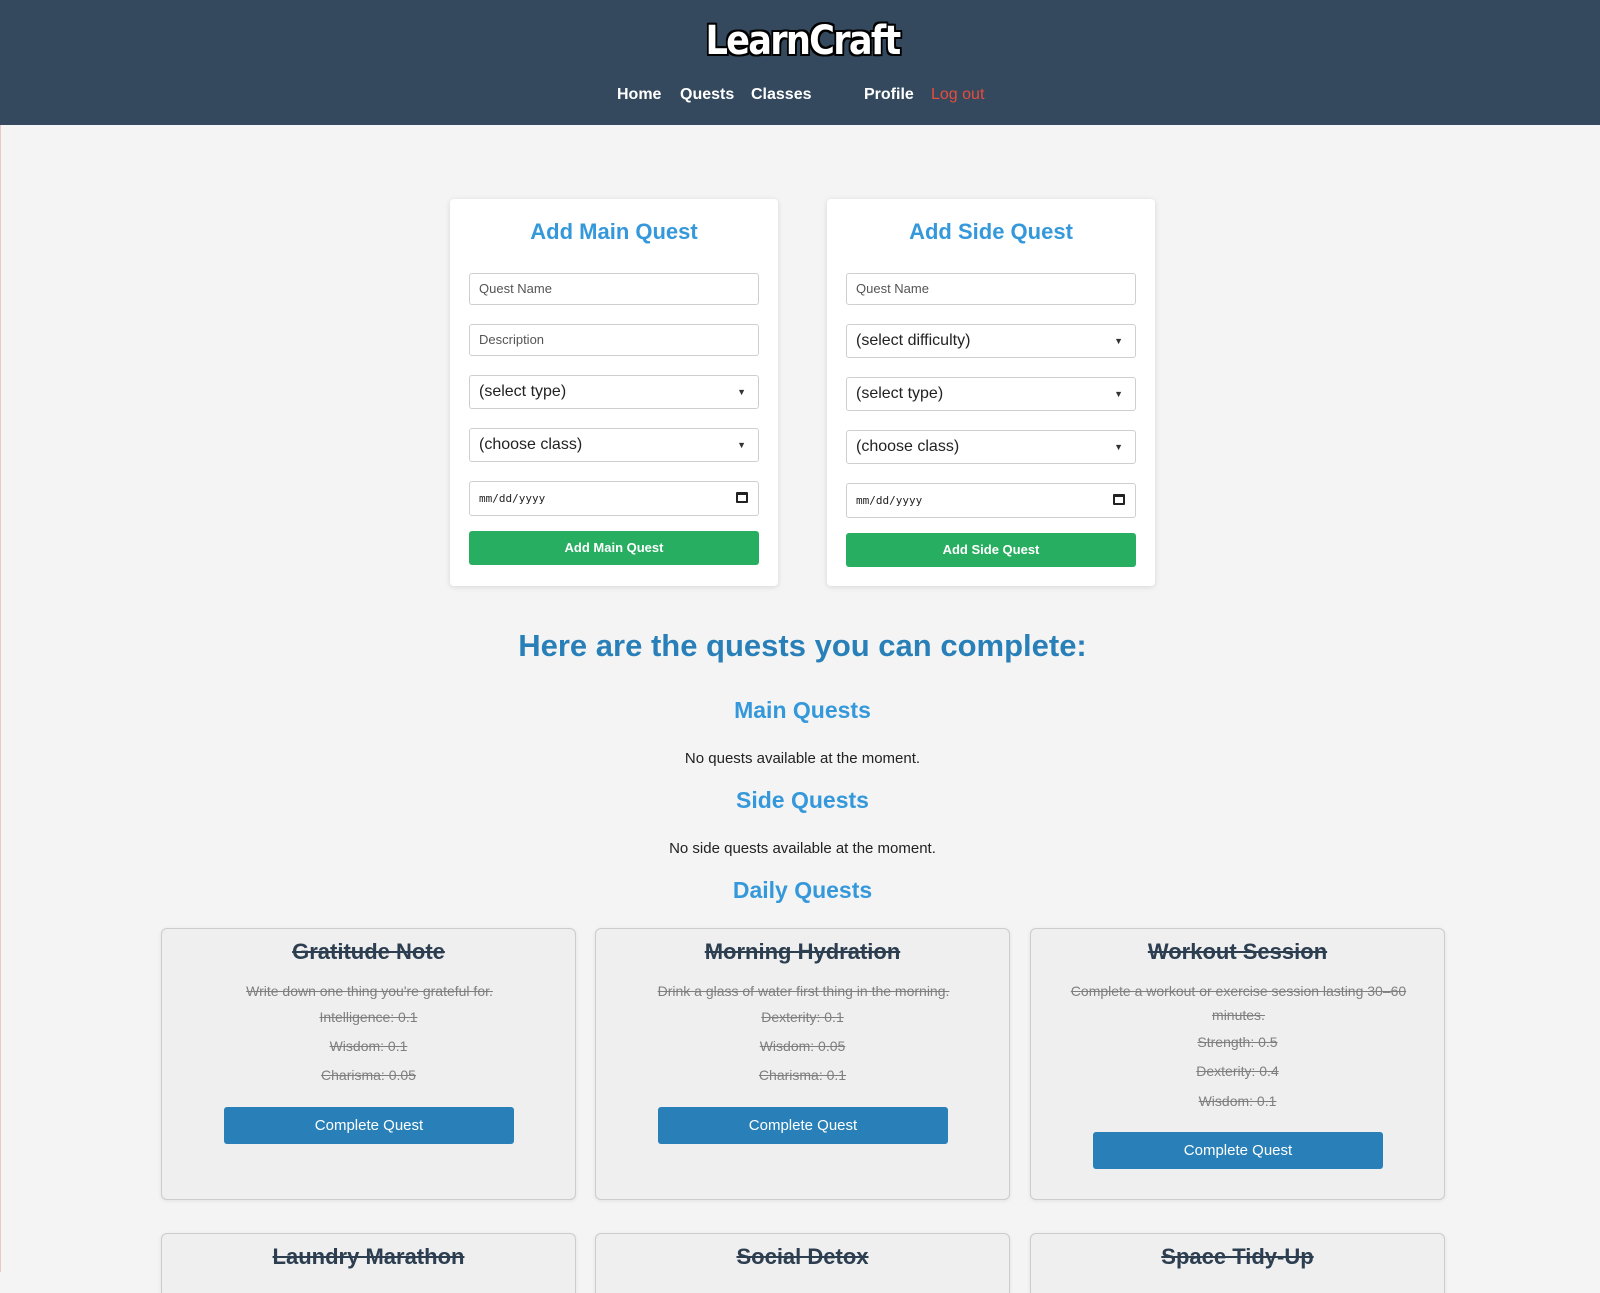 The image size is (1600, 1293). Describe the element at coordinates (368, 1017) in the screenshot. I see `quest-stat: Intelligence: 0.1` at that location.